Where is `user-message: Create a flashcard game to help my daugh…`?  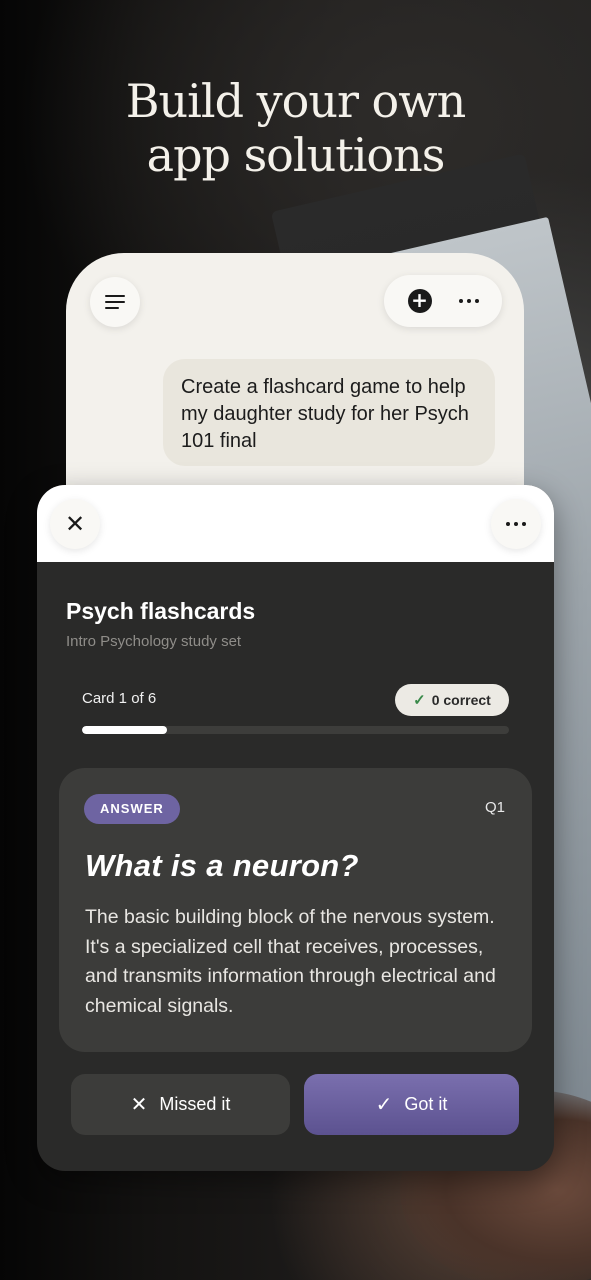
user-message: Create a flashcard game to help my daugh… is located at coordinates (329, 412).